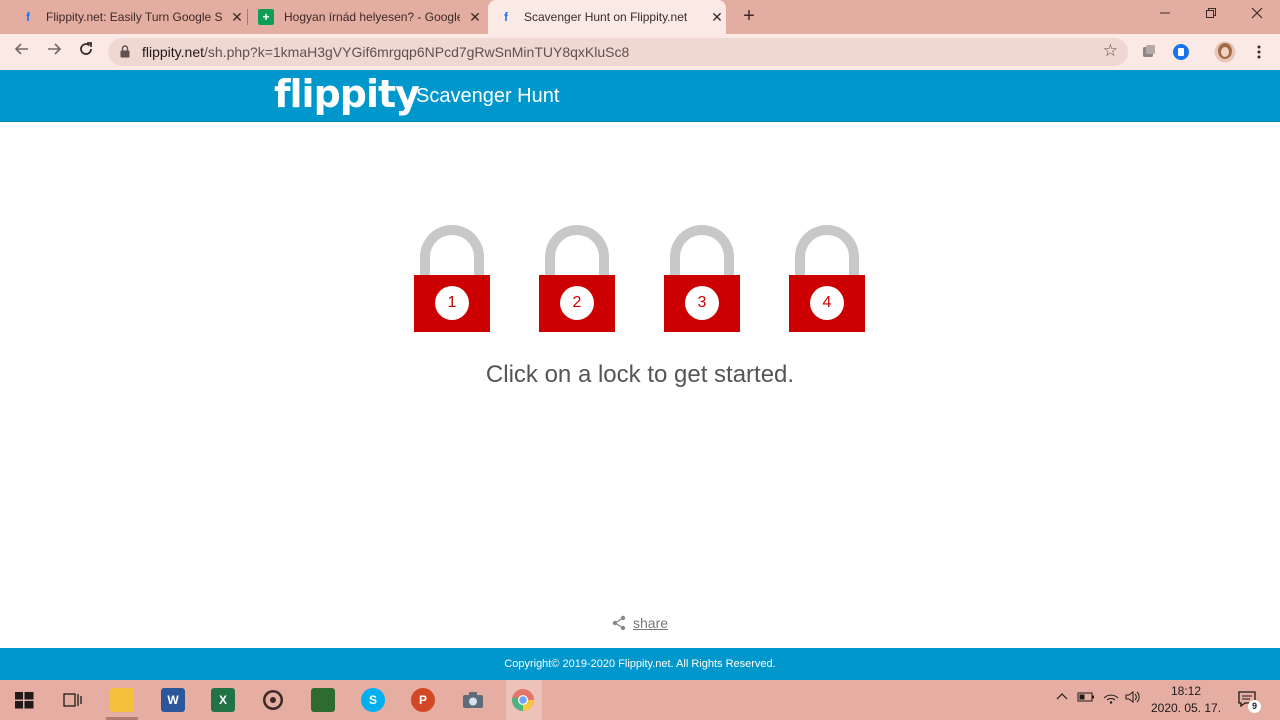 This screenshot has height=720, width=1280. I want to click on share-icon, so click(619, 623).